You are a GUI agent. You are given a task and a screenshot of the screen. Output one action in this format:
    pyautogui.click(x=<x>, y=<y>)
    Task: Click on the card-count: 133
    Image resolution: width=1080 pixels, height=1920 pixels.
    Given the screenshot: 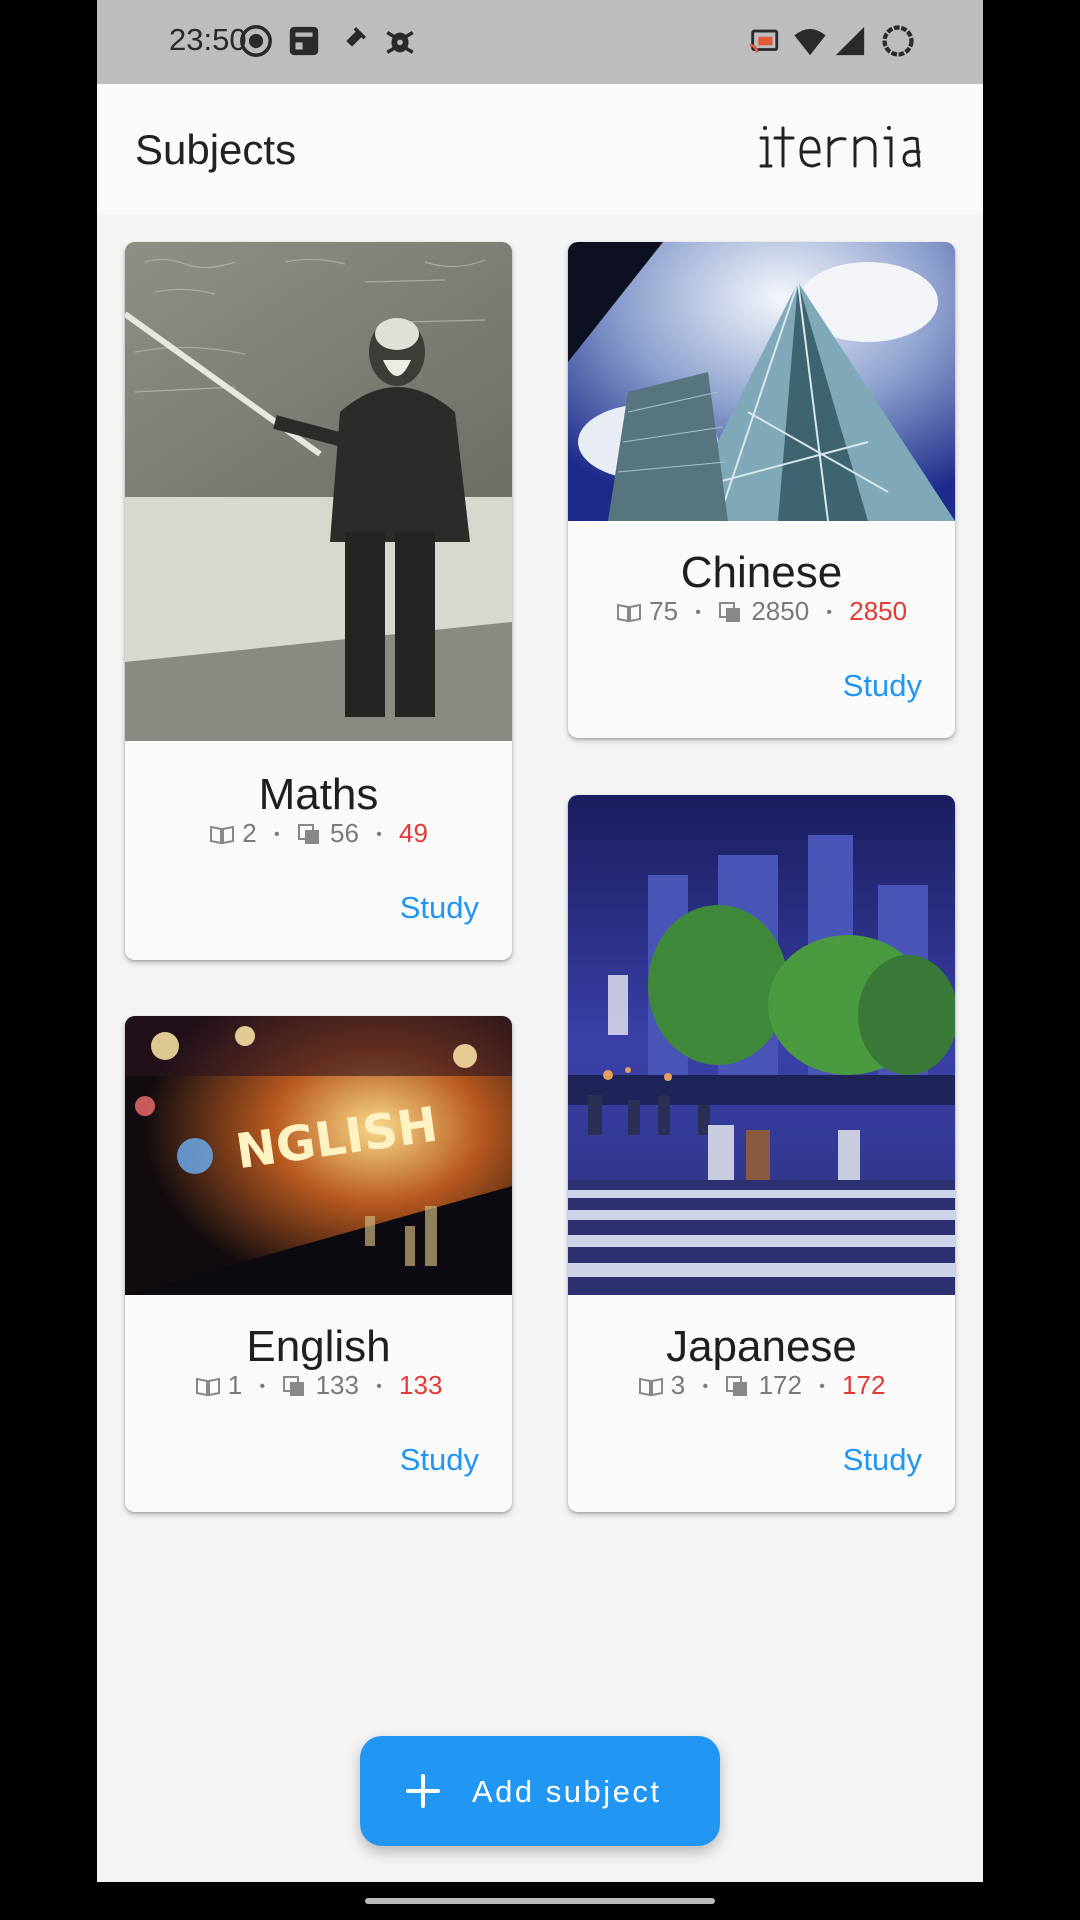 What is the action you would take?
    pyautogui.click(x=337, y=1385)
    